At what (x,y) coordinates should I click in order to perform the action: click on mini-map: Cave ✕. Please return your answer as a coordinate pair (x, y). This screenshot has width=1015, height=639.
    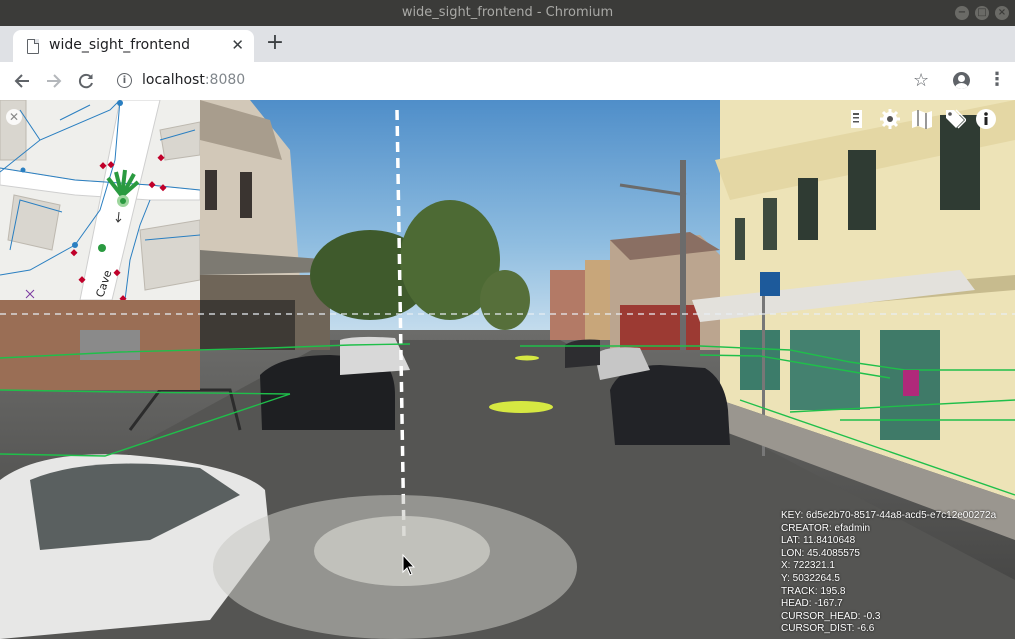
    Looking at the image, I should click on (100, 200).